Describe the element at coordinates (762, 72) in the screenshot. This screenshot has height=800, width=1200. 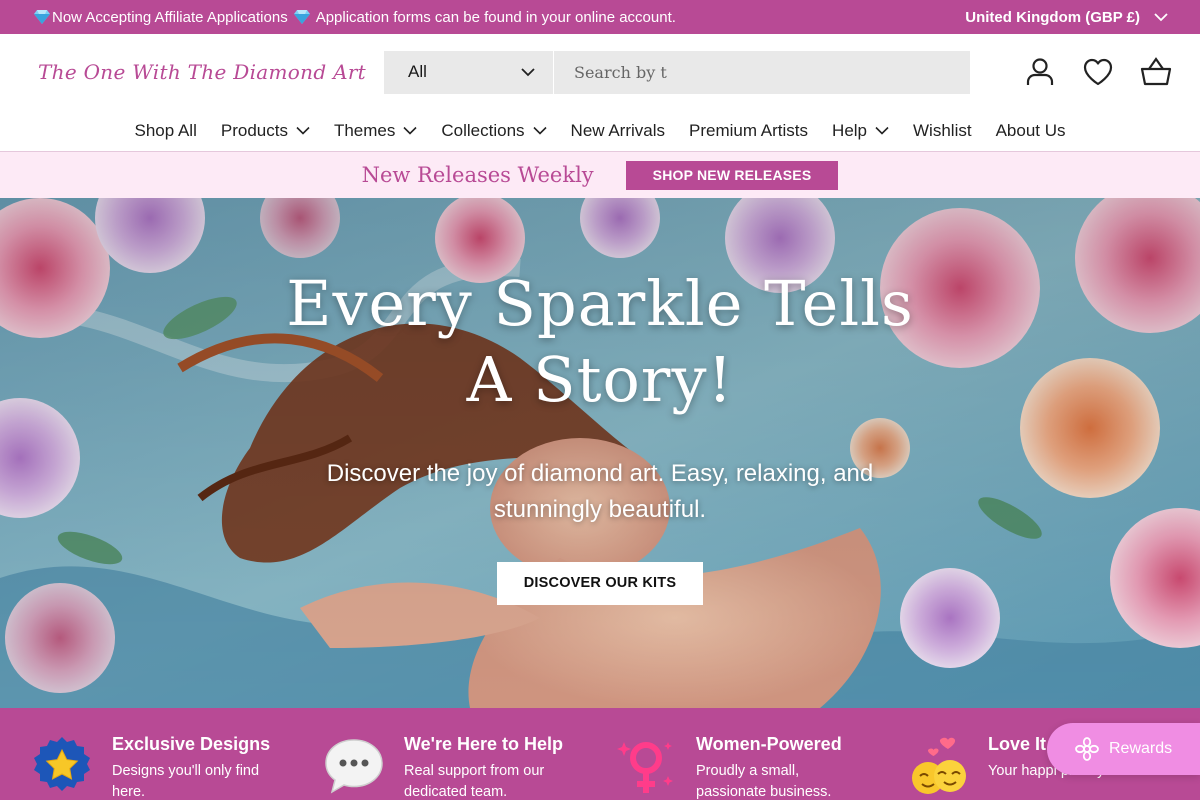
I see `search-input` at that location.